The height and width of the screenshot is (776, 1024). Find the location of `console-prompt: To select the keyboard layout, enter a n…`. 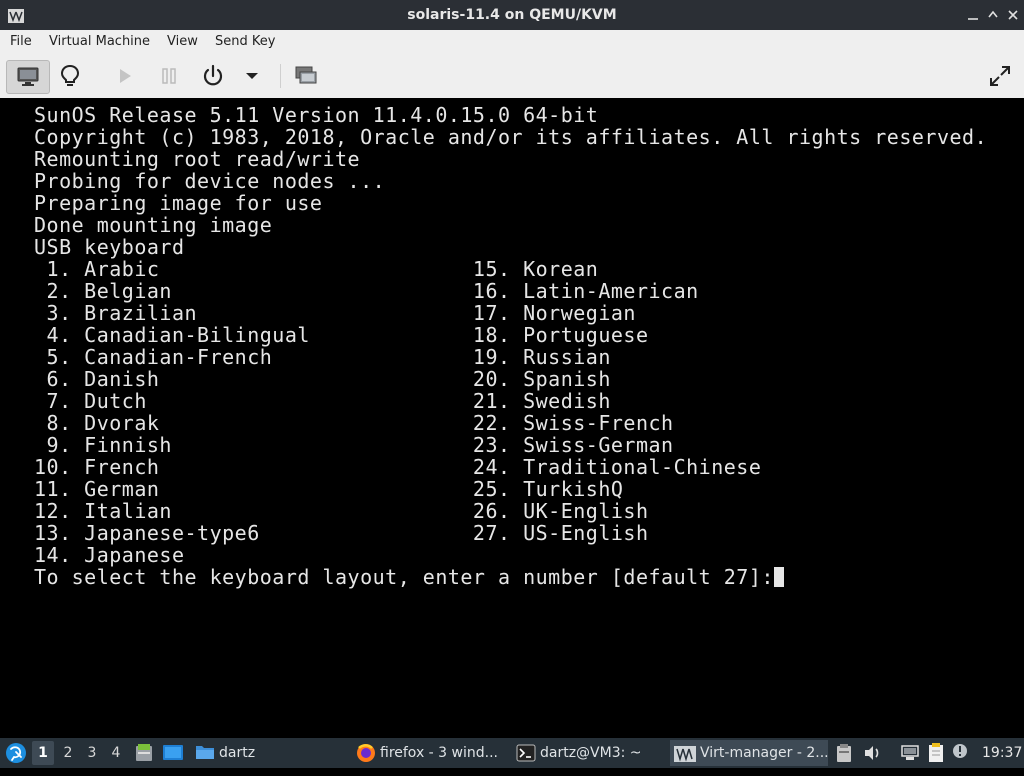

console-prompt: To select the keyboard layout, enter a n… is located at coordinates (404, 577).